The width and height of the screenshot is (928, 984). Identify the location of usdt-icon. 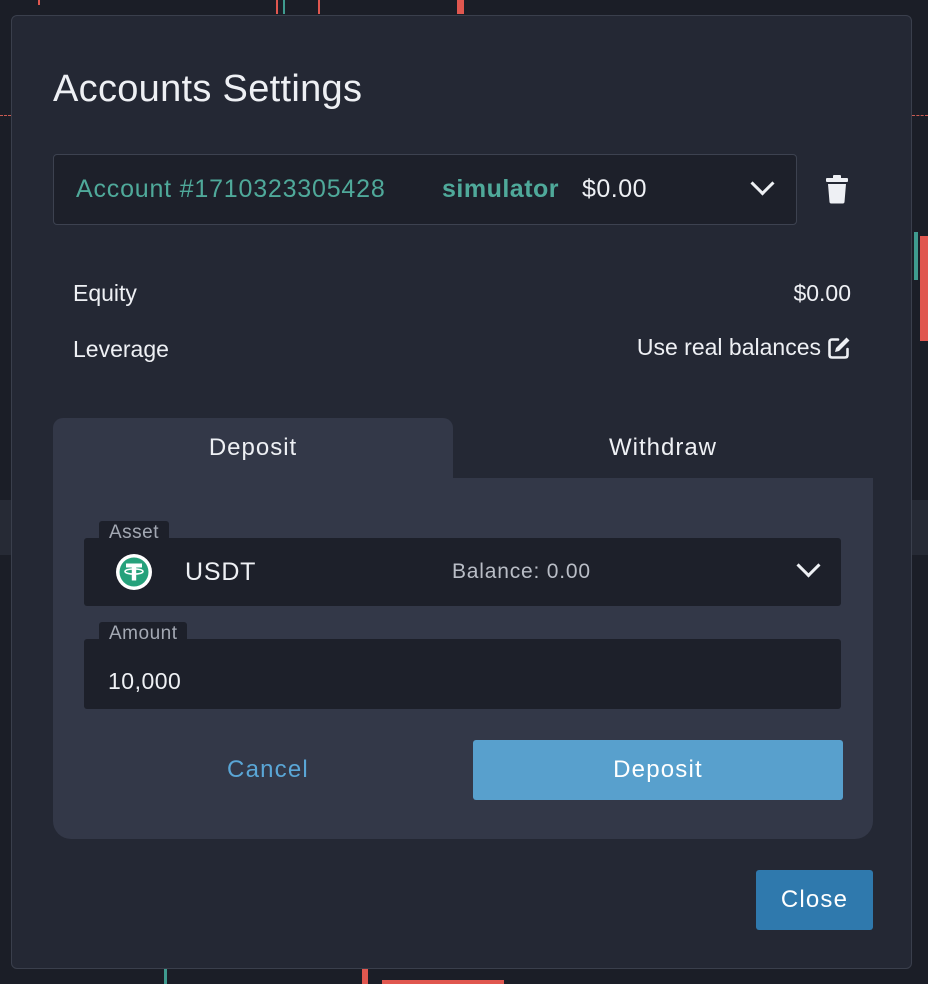
(134, 572).